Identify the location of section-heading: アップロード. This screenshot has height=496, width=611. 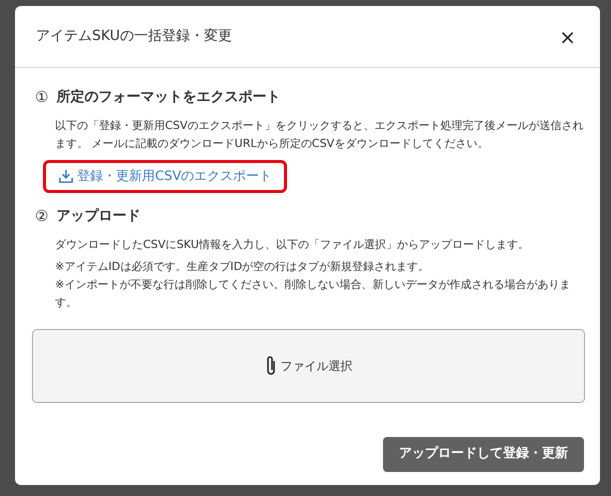
(98, 216).